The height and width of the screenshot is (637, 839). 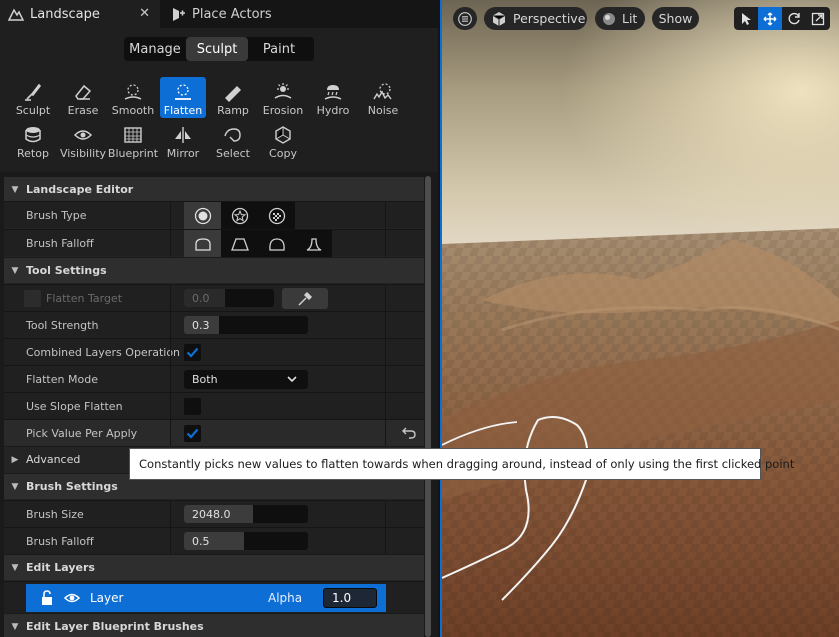 I want to click on hamburger-icon, so click(x=465, y=18).